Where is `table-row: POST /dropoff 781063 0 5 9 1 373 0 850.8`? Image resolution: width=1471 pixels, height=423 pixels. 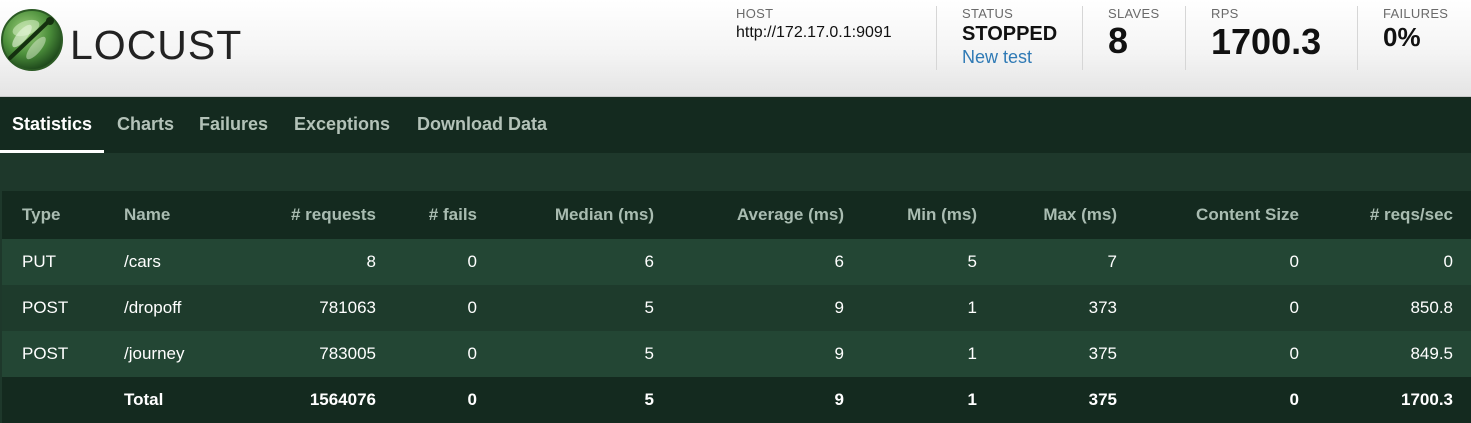
table-row: POST /dropoff 781063 0 5 9 1 373 0 850.8 is located at coordinates (736, 308).